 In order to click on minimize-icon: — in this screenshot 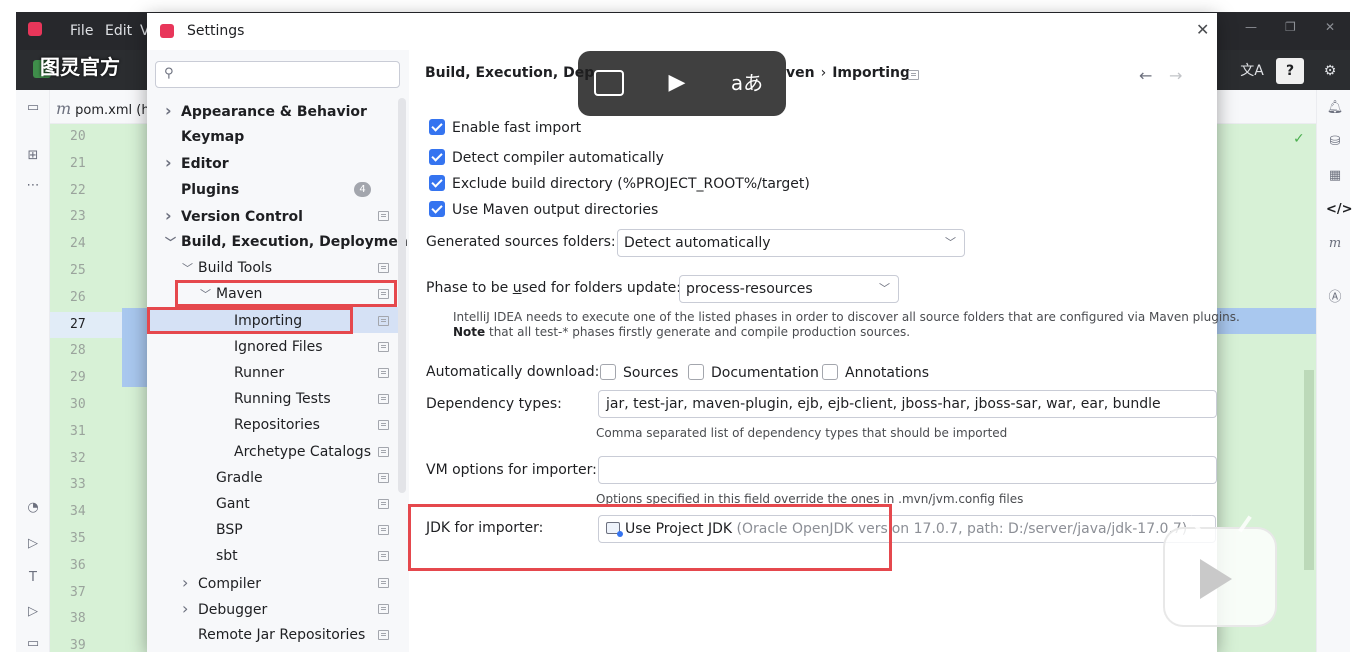, I will do `click(1251, 27)`.